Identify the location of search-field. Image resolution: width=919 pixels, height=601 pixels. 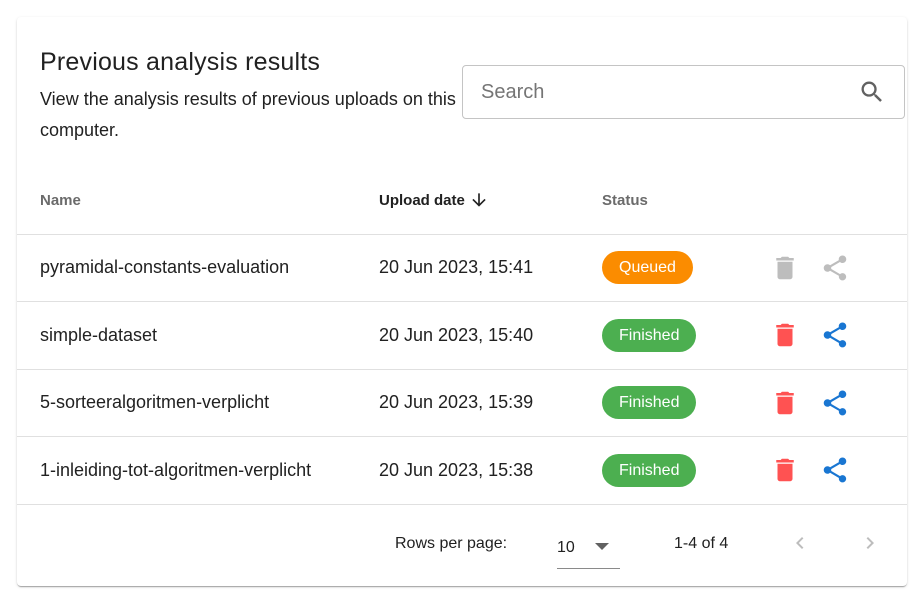
(683, 92).